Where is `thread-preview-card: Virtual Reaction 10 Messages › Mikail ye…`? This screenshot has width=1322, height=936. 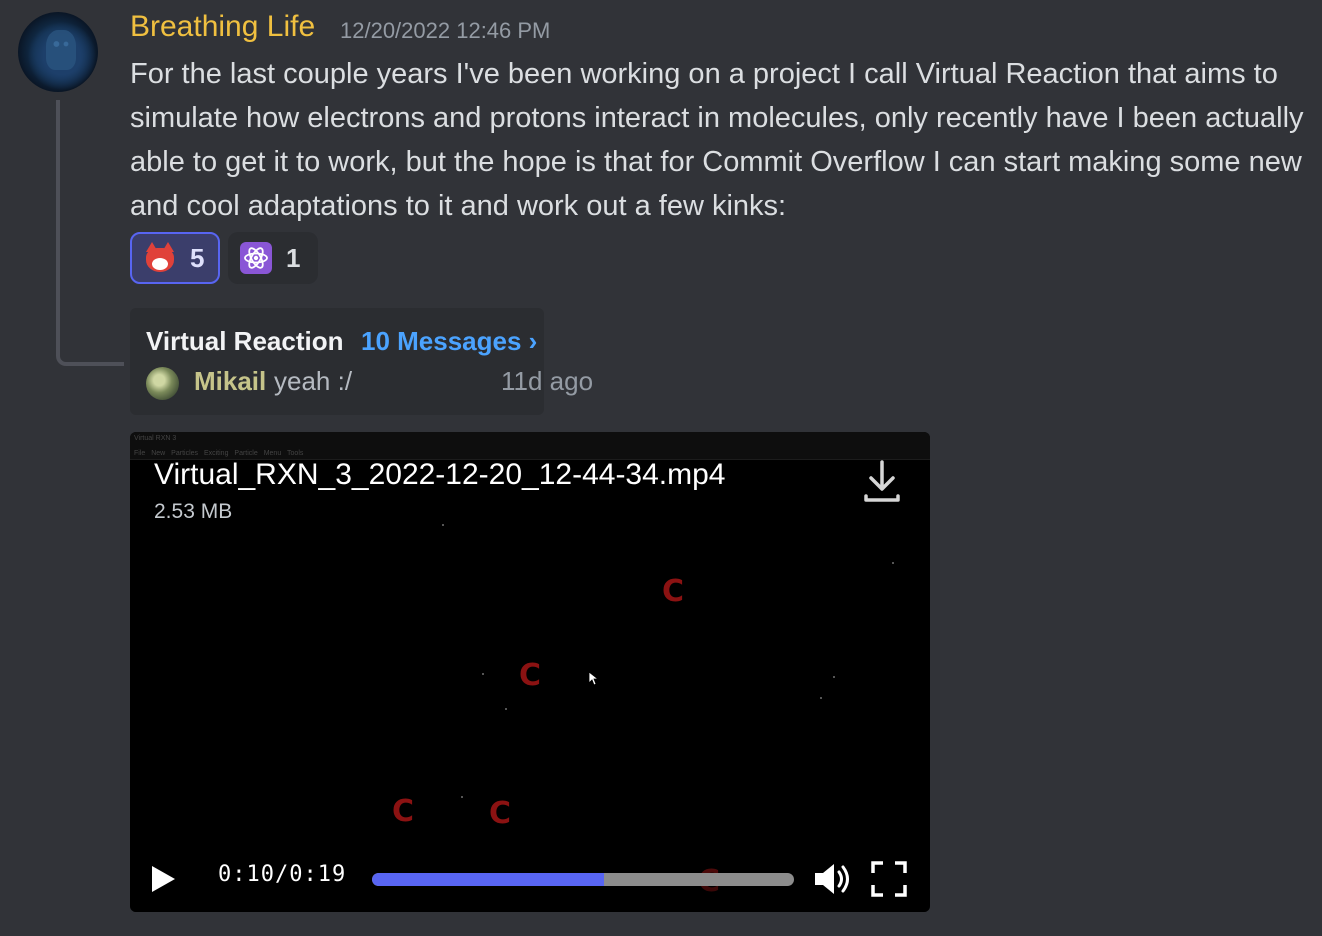
thread-preview-card: Virtual Reaction 10 Messages › Mikail ye… is located at coordinates (361, 361).